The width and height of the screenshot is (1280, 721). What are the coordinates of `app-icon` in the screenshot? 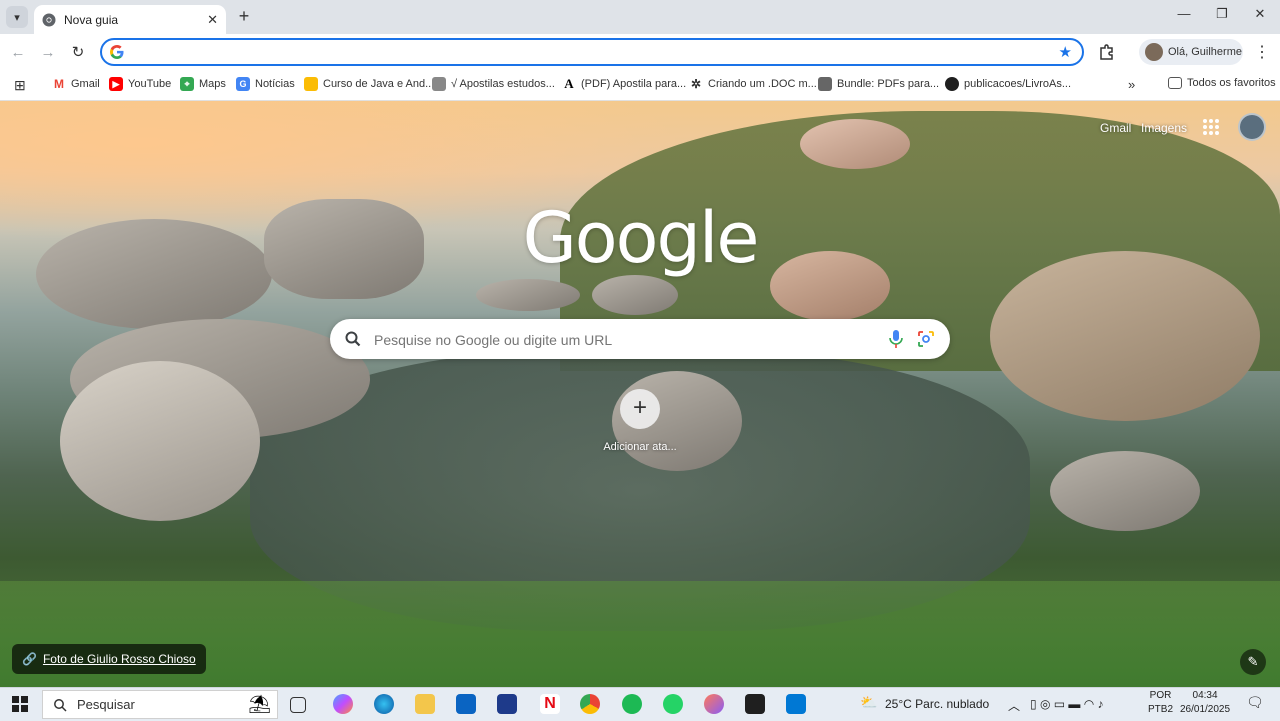 It's located at (714, 704).